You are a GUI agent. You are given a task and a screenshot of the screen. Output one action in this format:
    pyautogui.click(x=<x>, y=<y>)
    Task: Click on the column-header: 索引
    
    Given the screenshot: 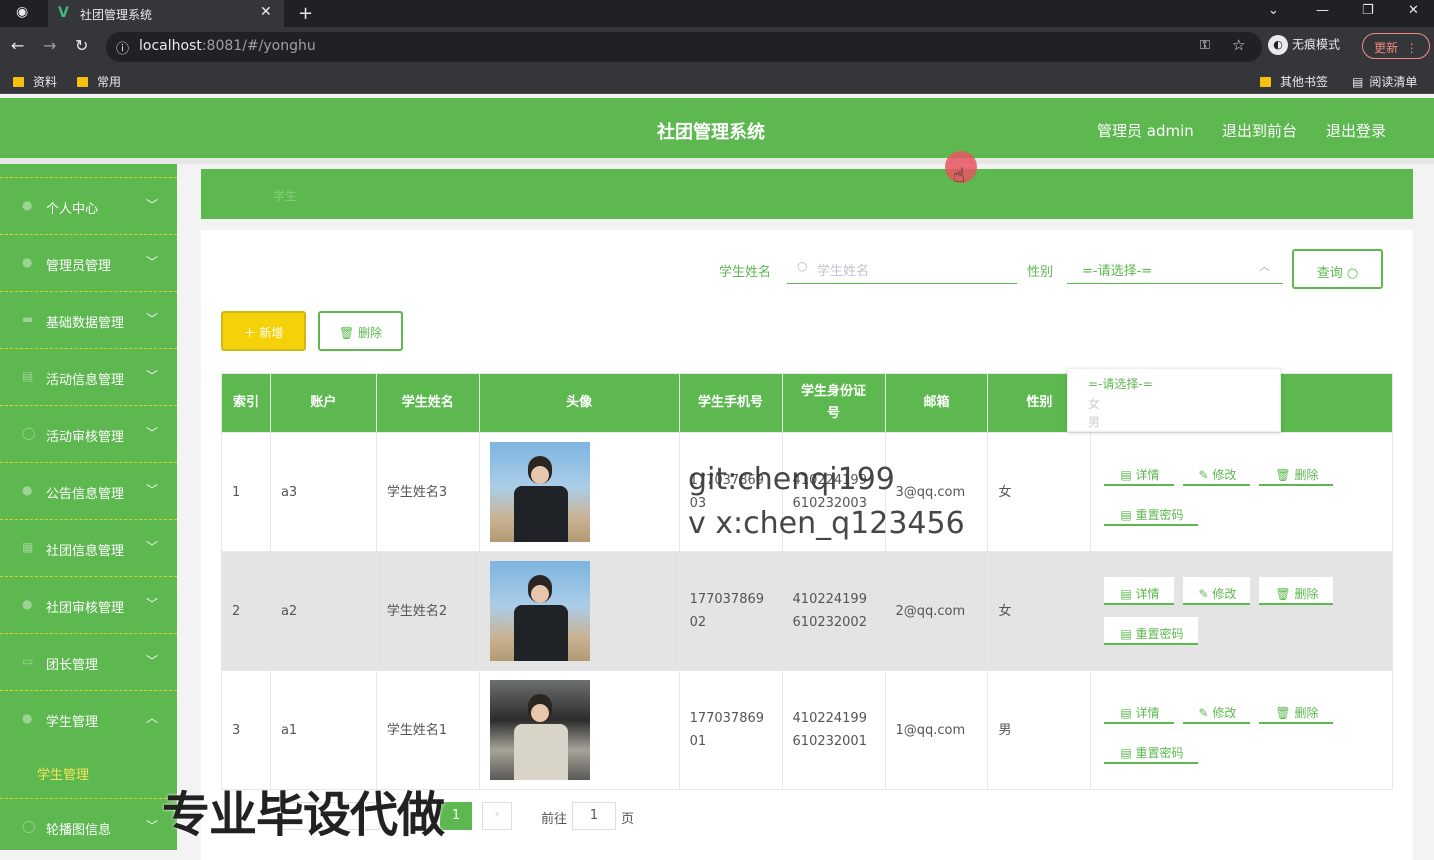 What is the action you would take?
    pyautogui.click(x=246, y=403)
    